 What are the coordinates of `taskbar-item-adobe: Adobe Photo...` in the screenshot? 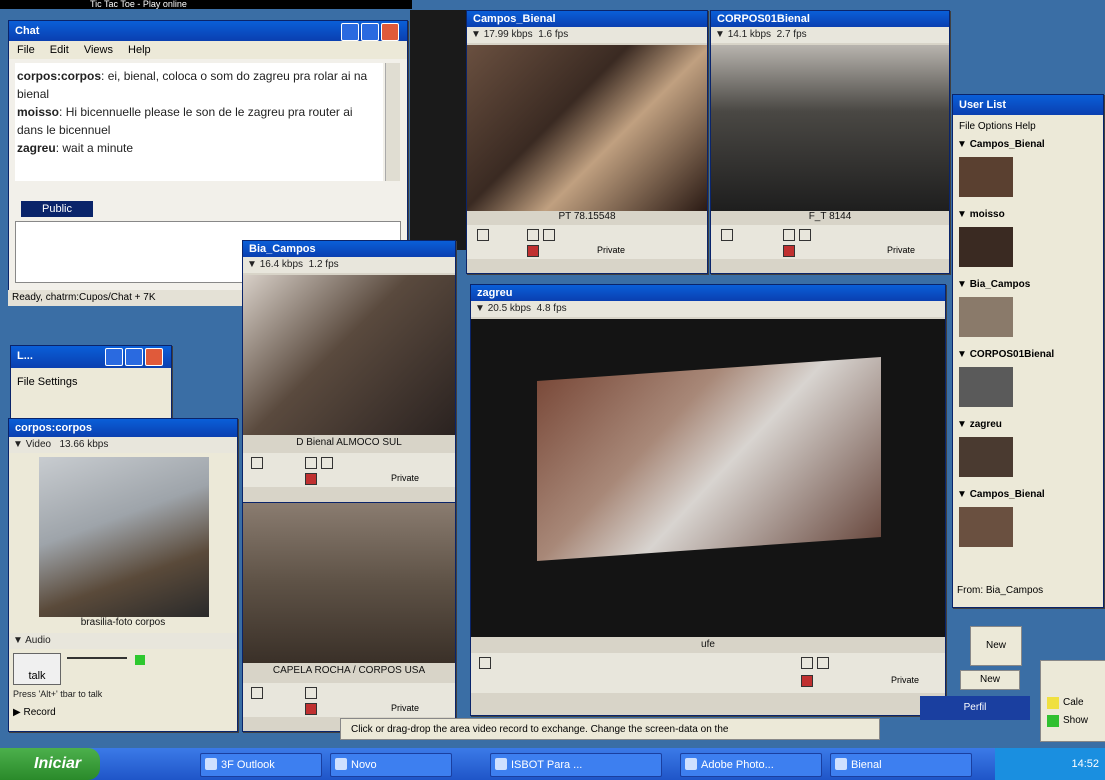 It's located at (751, 765).